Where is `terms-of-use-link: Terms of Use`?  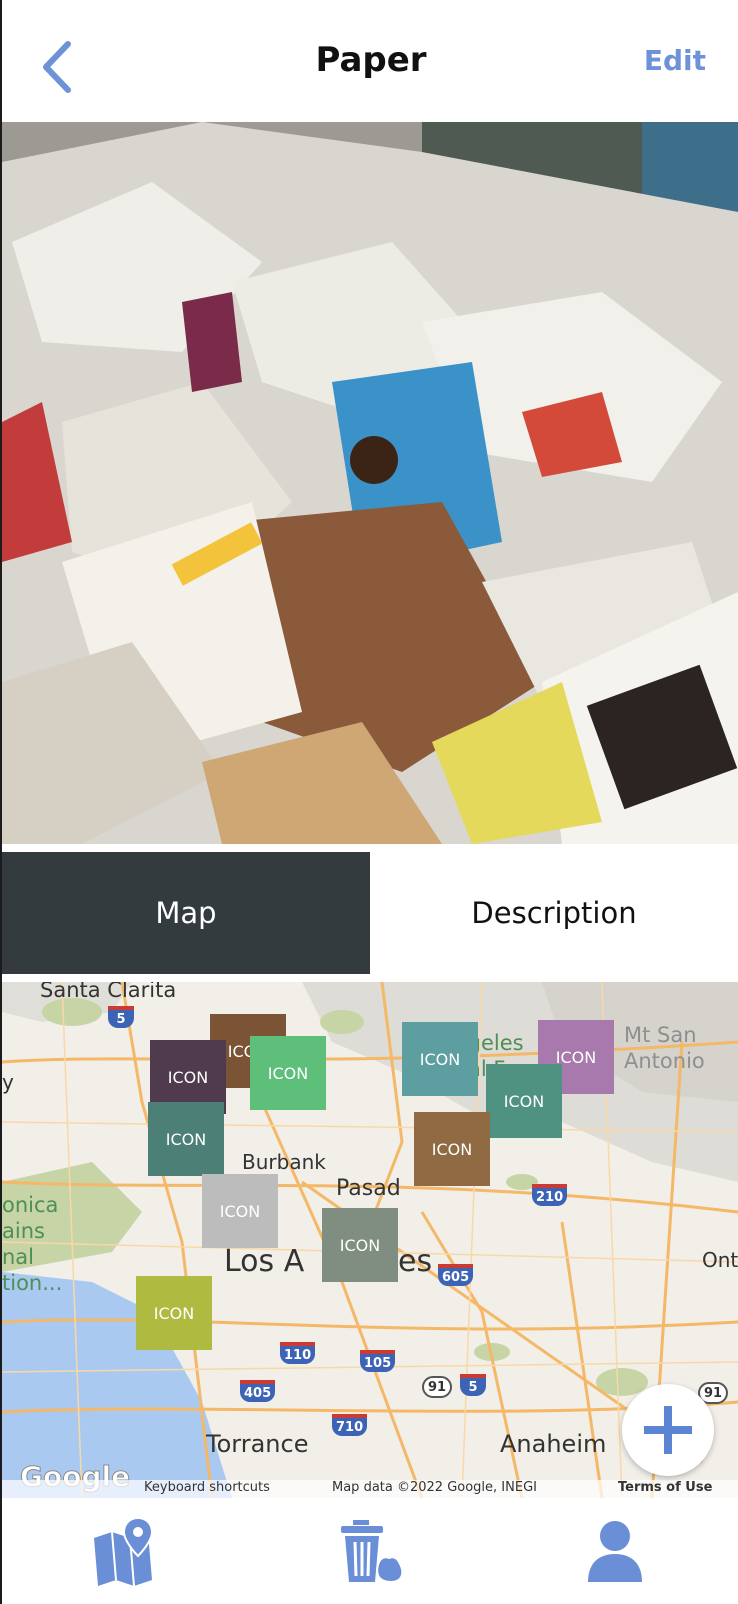
terms-of-use-link: Terms of Use is located at coordinates (665, 1487).